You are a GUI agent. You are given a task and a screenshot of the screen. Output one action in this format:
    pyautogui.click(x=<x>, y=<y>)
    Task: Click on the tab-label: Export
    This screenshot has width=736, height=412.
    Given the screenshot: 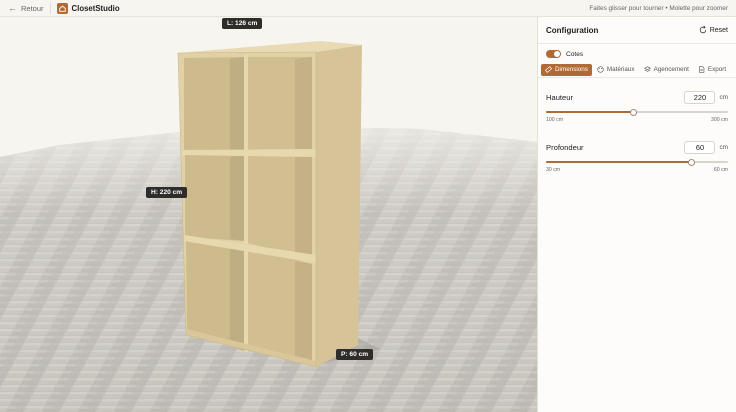 What is the action you would take?
    pyautogui.click(x=717, y=69)
    